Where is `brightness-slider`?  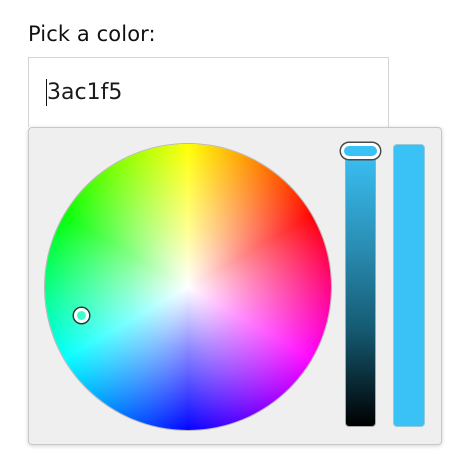 brightness-slider is located at coordinates (360, 288).